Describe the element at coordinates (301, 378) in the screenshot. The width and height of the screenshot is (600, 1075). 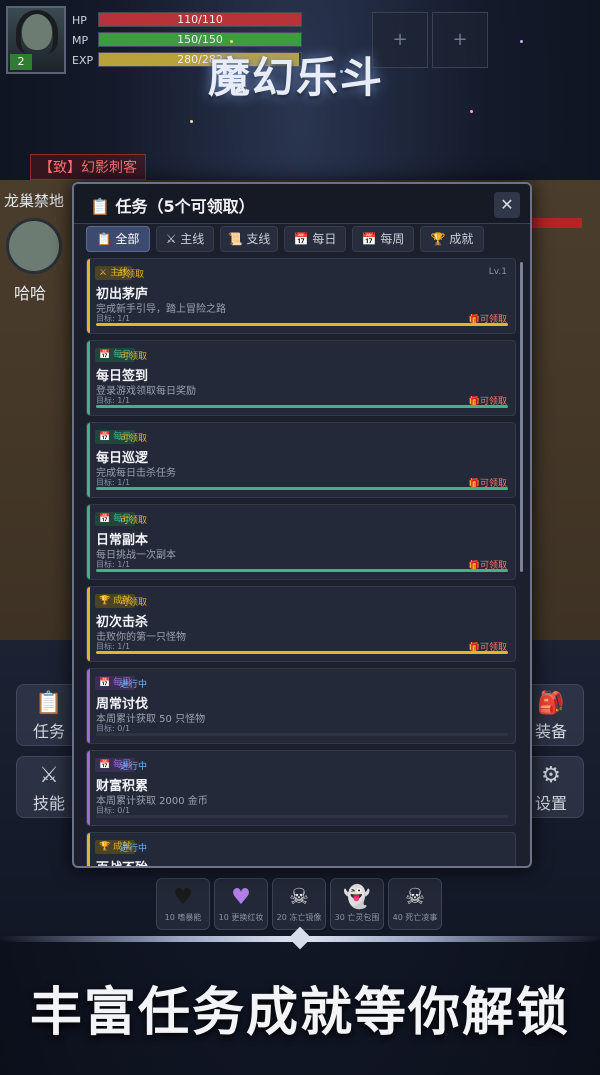
I see `quest-card: 📅 每日 可领取 每日签到 登录游戏领取每日奖励 目标: 1/1 🎁可领取` at that location.